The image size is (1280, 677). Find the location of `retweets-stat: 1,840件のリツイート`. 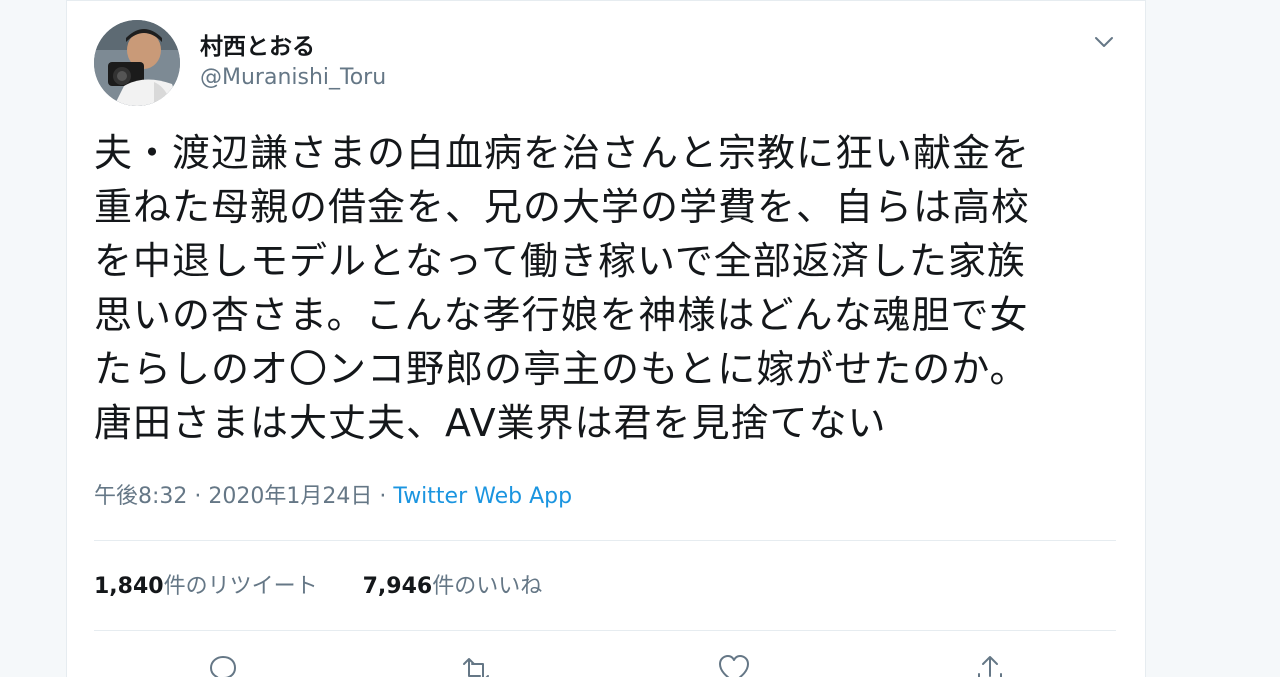

retweets-stat: 1,840件のリツイート is located at coordinates (206, 584).